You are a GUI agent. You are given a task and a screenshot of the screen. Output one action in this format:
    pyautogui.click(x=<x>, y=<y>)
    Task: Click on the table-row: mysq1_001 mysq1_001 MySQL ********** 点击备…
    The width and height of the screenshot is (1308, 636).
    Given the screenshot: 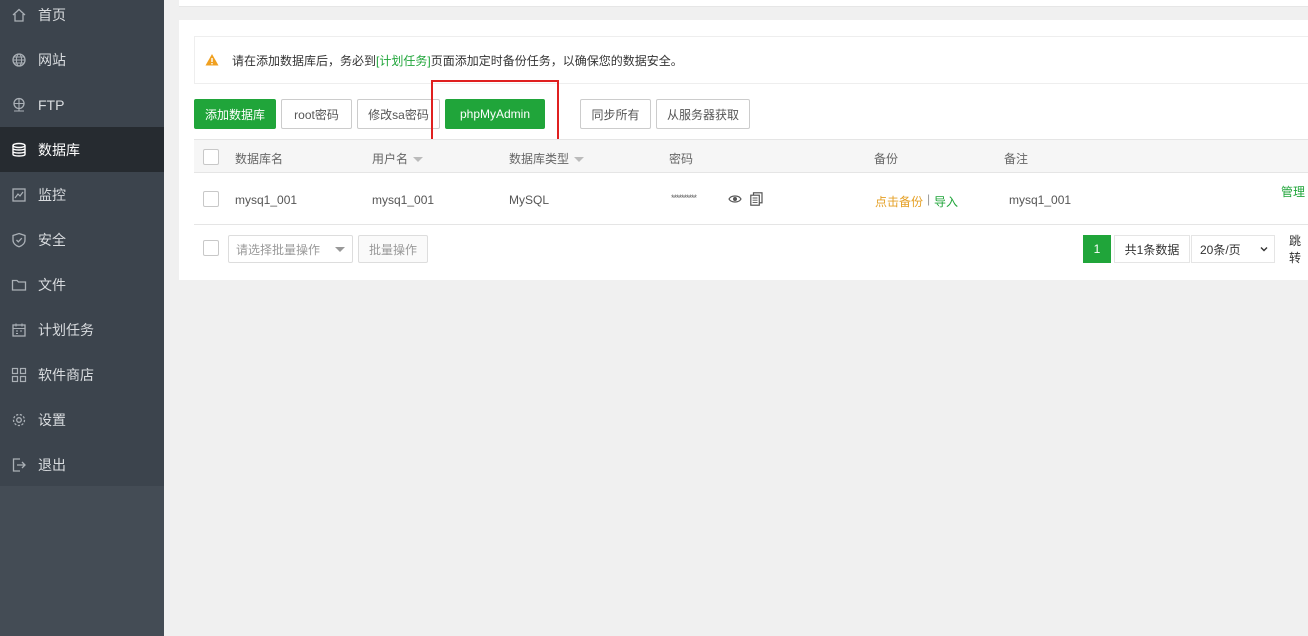 What is the action you would take?
    pyautogui.click(x=751, y=199)
    